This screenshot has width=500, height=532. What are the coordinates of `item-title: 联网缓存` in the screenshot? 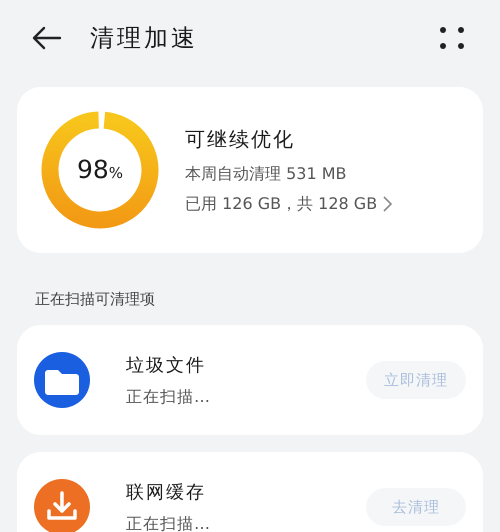 It's located at (166, 492).